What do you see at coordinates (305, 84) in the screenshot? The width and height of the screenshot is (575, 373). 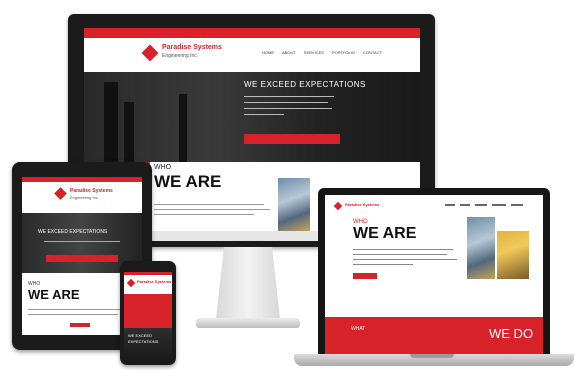 I see `hero-heading: WE EXCEED EXPECTATIONS` at bounding box center [305, 84].